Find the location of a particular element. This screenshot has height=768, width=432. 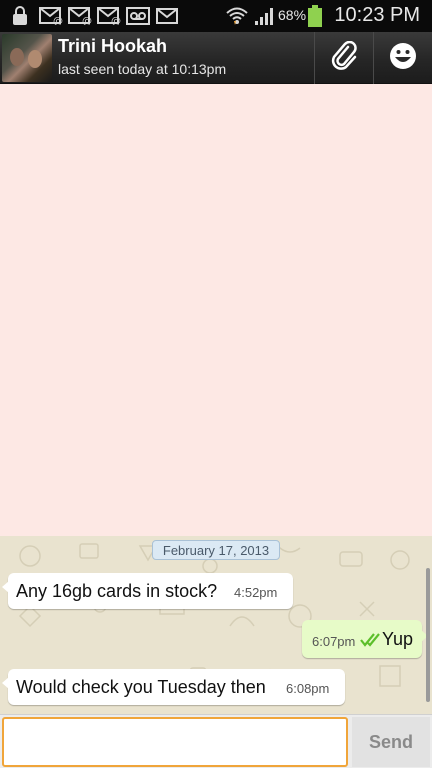

message-time: 6:08pm is located at coordinates (308, 688).